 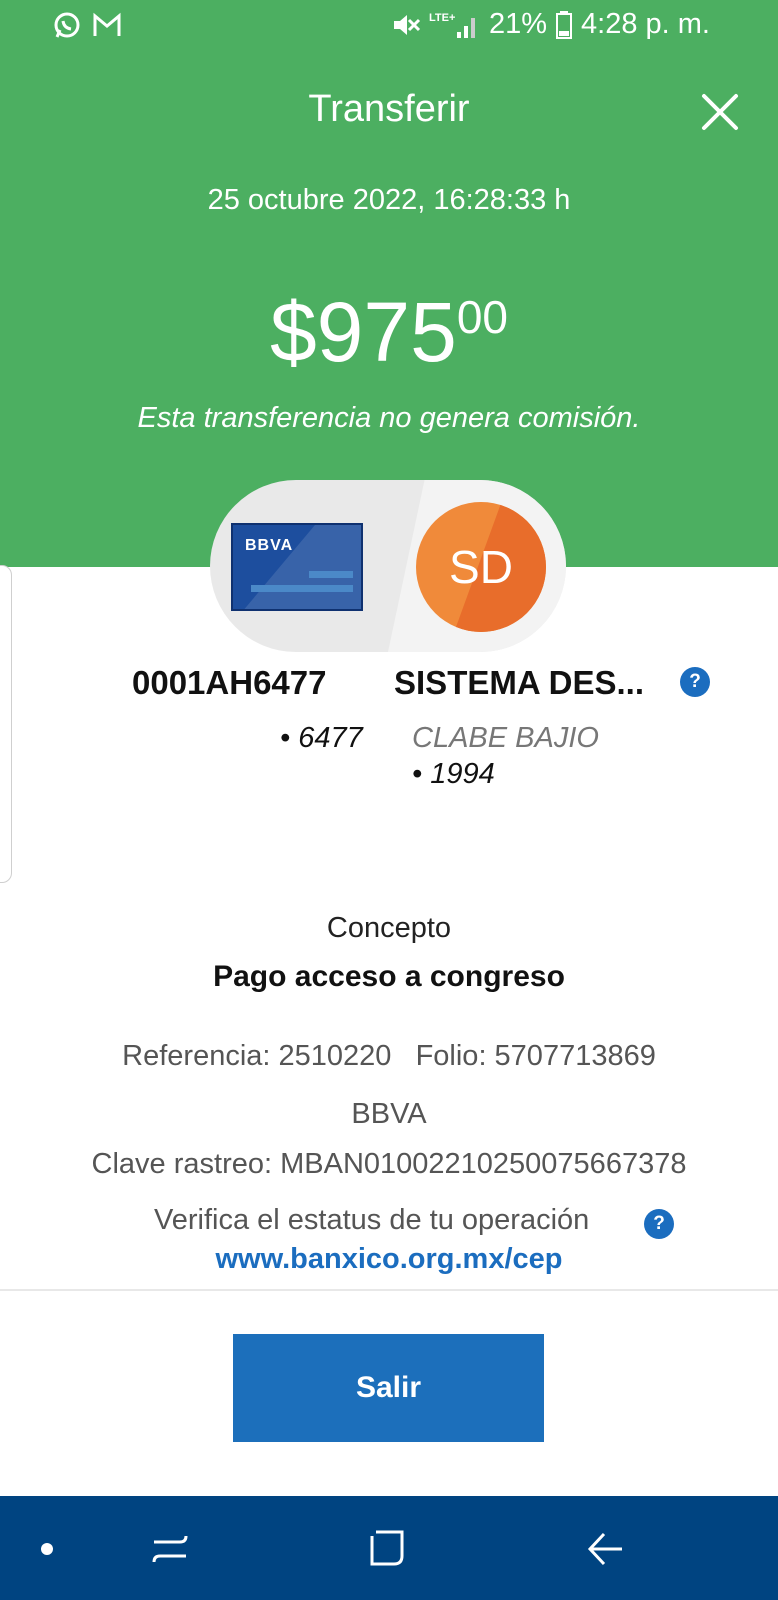 I want to click on back-icon, so click(x=606, y=1549).